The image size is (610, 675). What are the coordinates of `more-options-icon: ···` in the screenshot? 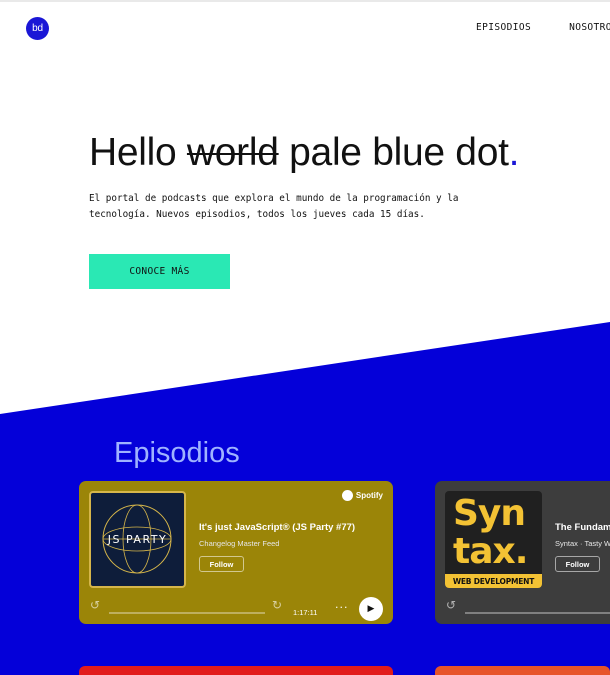 It's located at (342, 607).